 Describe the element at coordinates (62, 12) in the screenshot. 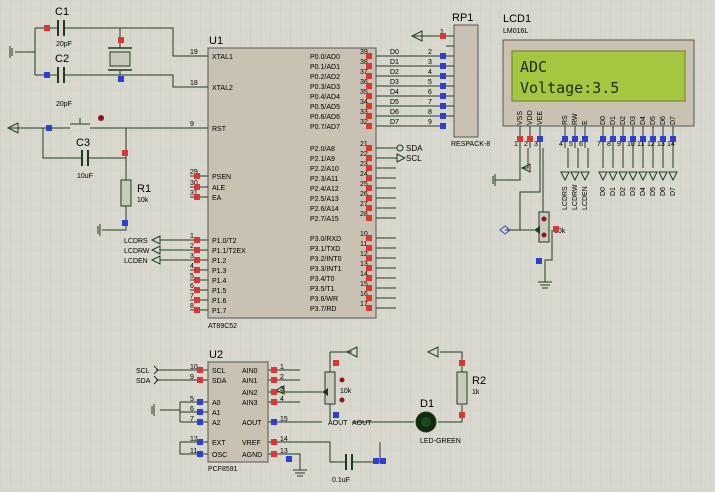

I see `c1-ref: C1` at that location.